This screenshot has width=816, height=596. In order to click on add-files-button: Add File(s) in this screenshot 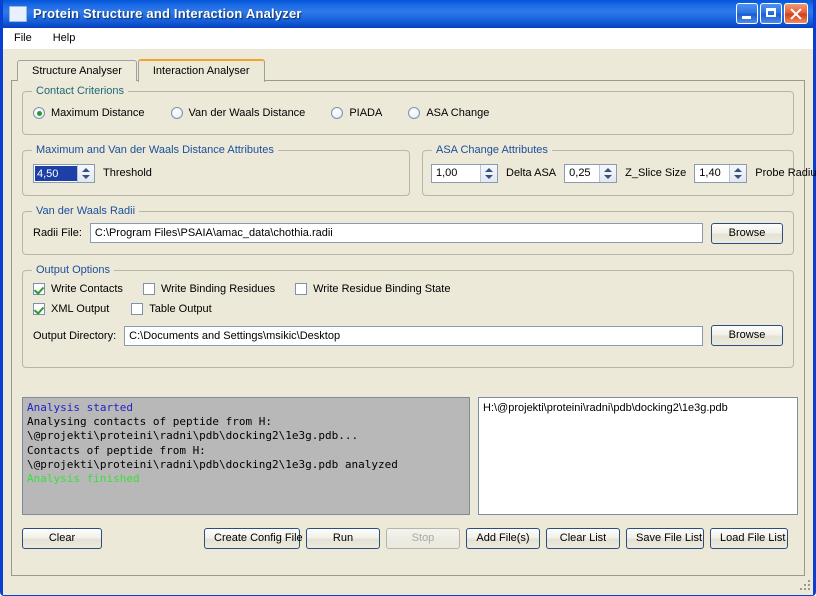, I will do `click(503, 538)`.